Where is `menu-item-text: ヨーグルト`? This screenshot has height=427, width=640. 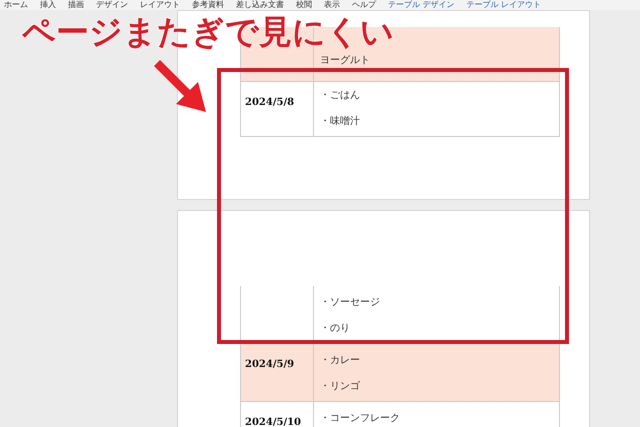
menu-item-text: ヨーグルト is located at coordinates (345, 61).